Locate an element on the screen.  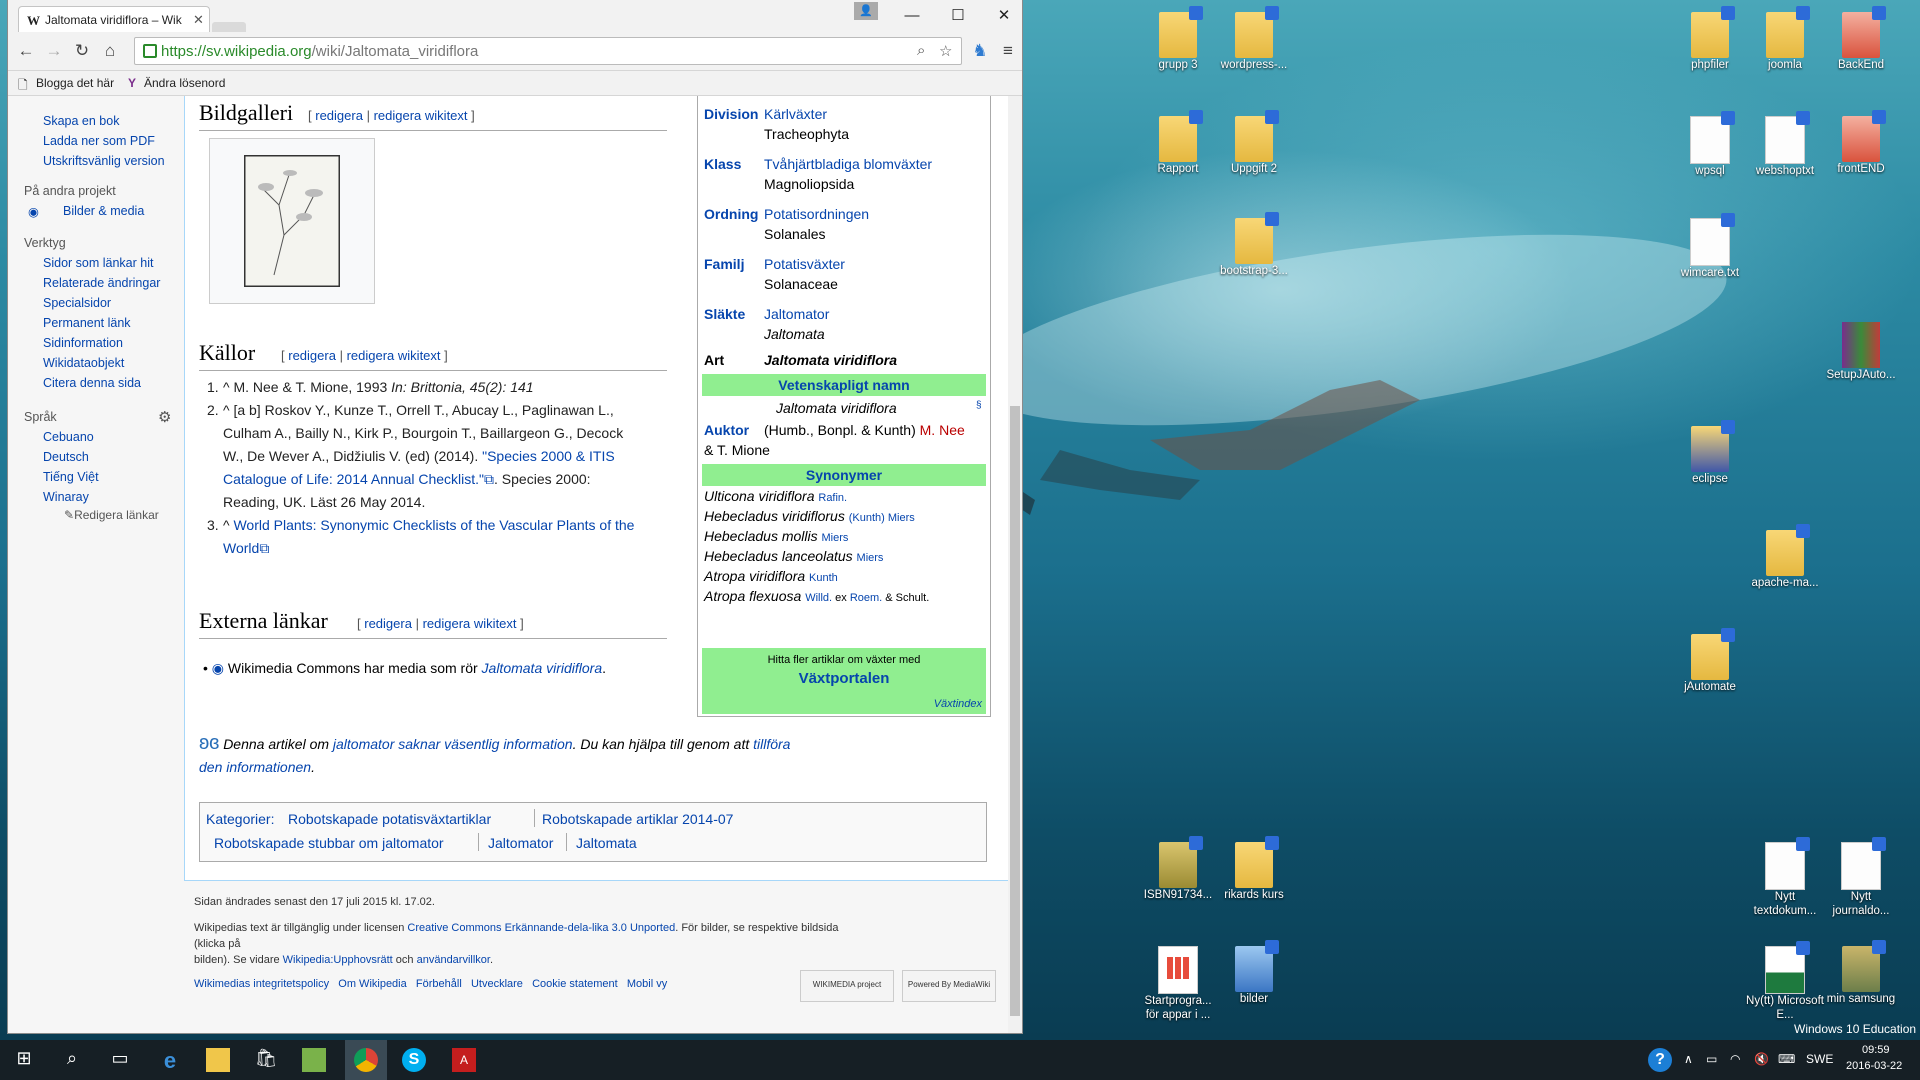
chrome-icon is located at coordinates (366, 1060).